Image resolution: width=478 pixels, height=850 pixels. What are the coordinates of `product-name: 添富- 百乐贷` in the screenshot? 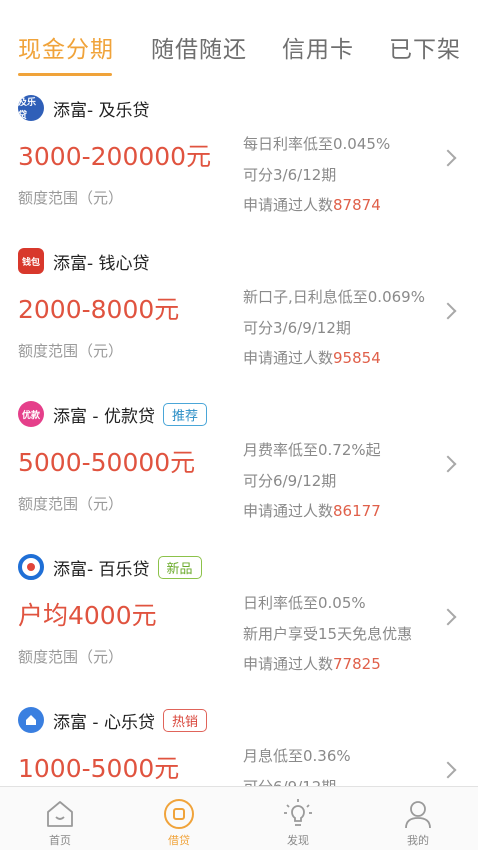 It's located at (101, 569).